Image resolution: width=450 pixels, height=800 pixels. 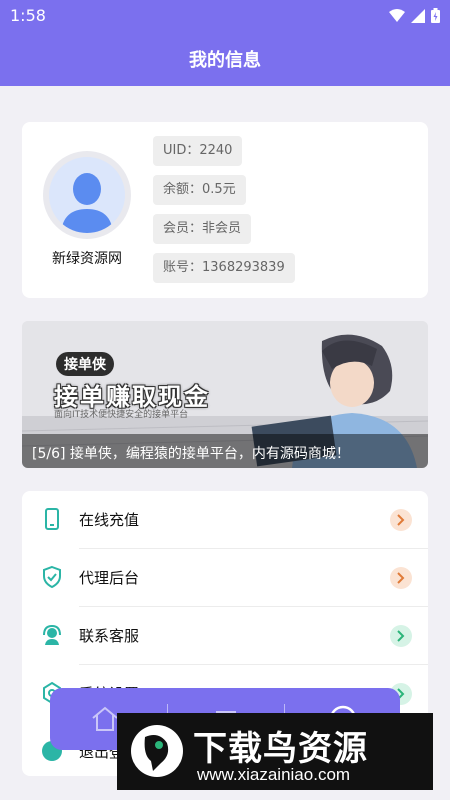 What do you see at coordinates (52, 577) in the screenshot?
I see `shield-check-icon` at bounding box center [52, 577].